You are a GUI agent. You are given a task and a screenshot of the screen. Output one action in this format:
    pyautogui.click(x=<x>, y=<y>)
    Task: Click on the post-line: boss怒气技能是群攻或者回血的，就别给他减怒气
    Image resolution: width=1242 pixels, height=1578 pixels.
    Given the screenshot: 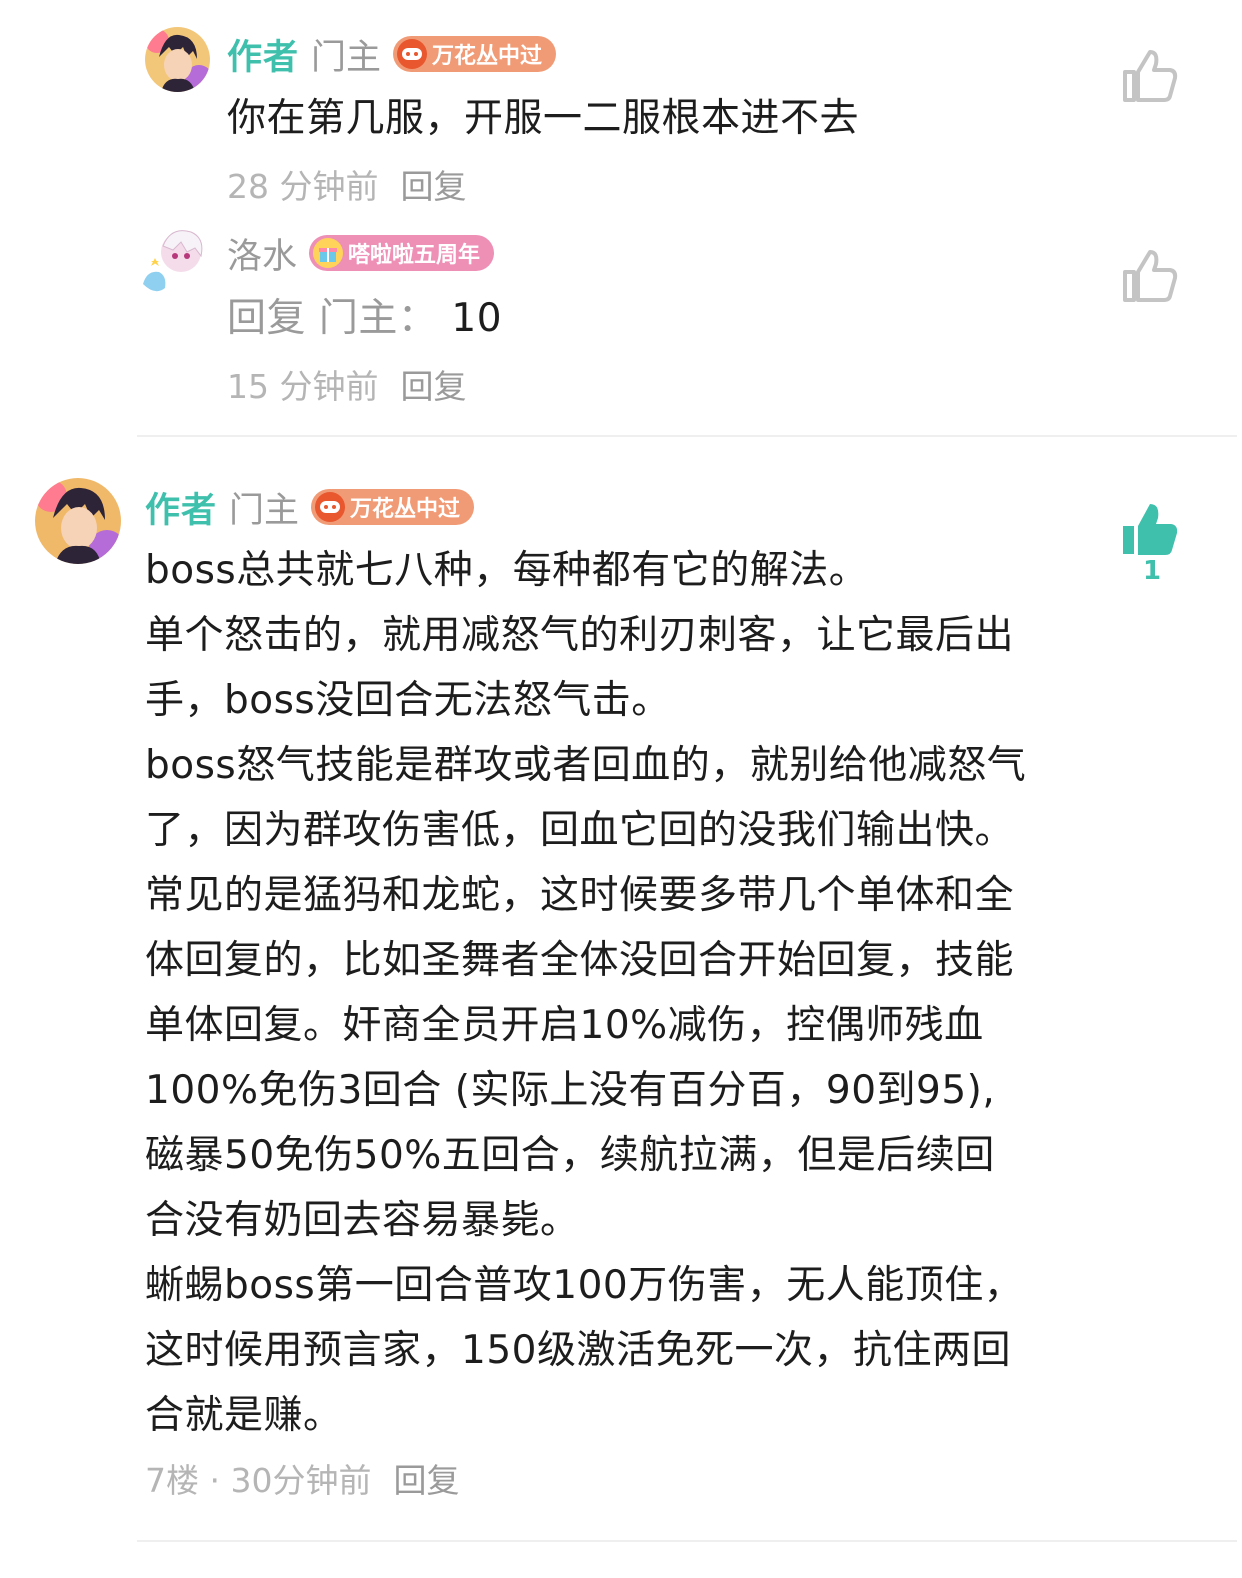 What is the action you would take?
    pyautogui.click(x=586, y=765)
    